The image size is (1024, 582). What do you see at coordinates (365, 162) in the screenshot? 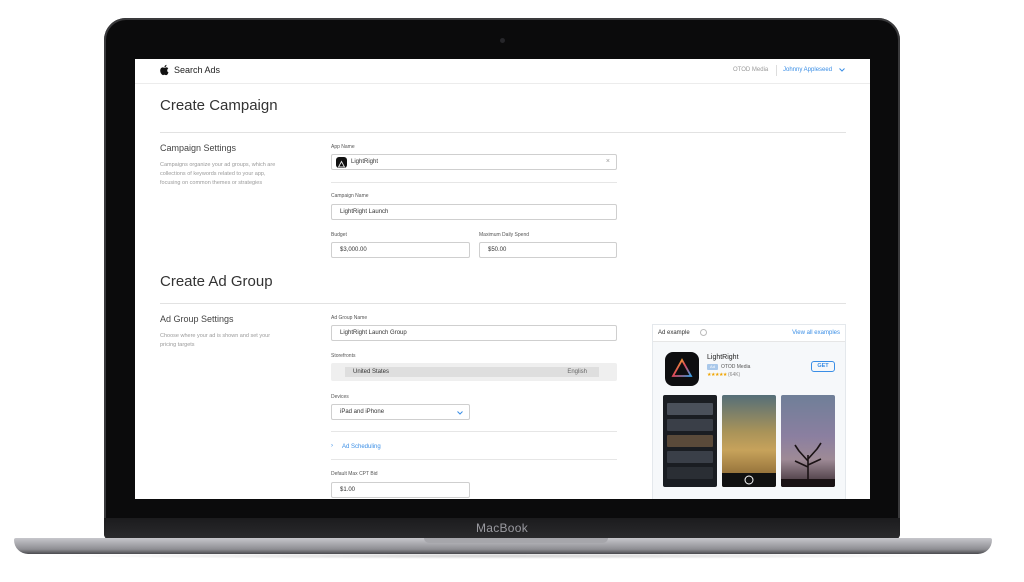
I see `app-name-value: LightRight` at bounding box center [365, 162].